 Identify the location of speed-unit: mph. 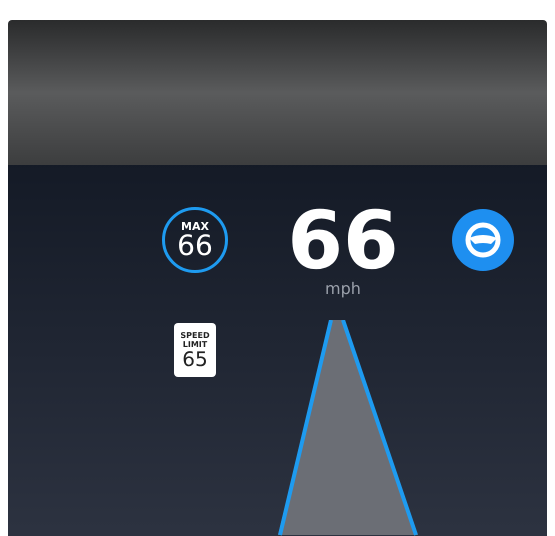
(343, 289).